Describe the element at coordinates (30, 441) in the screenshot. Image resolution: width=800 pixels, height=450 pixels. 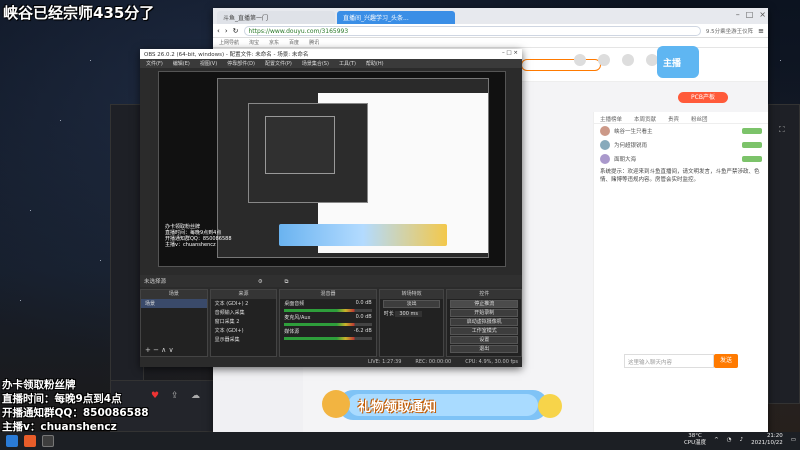
I see `app-icon` at that location.